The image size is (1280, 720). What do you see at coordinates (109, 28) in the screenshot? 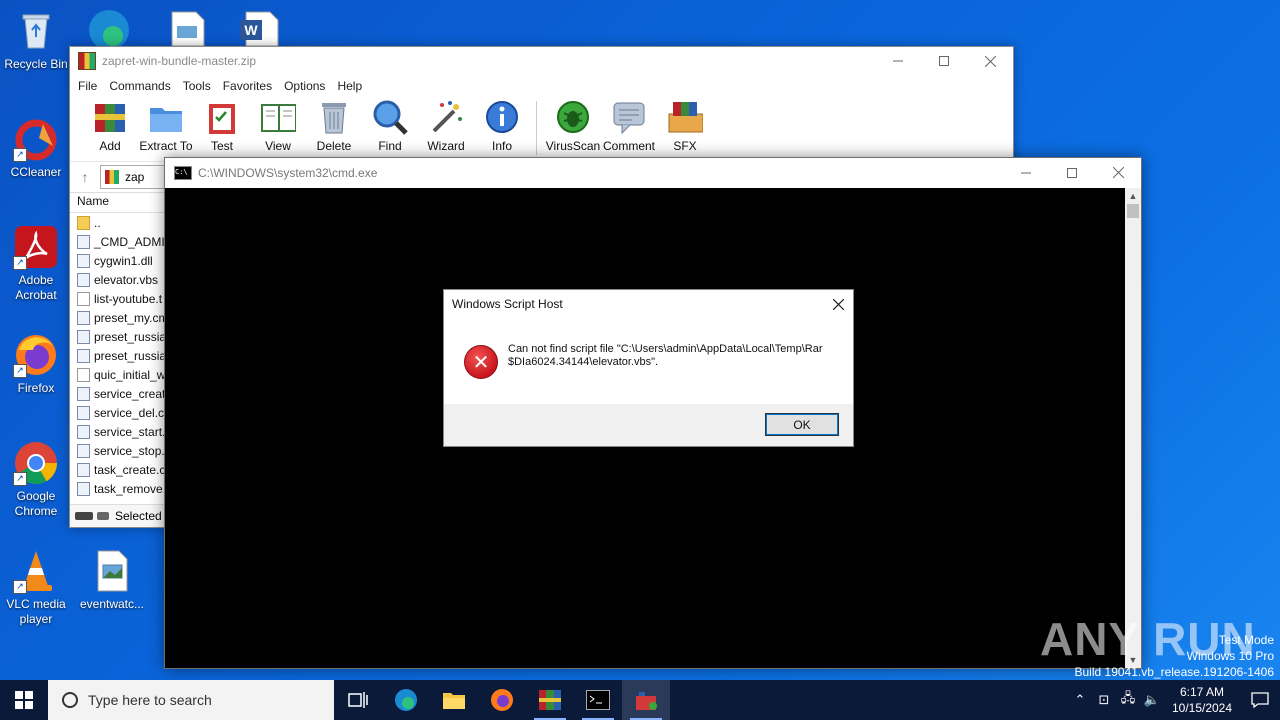
I see `desktop-icon-edge-partial` at bounding box center [109, 28].